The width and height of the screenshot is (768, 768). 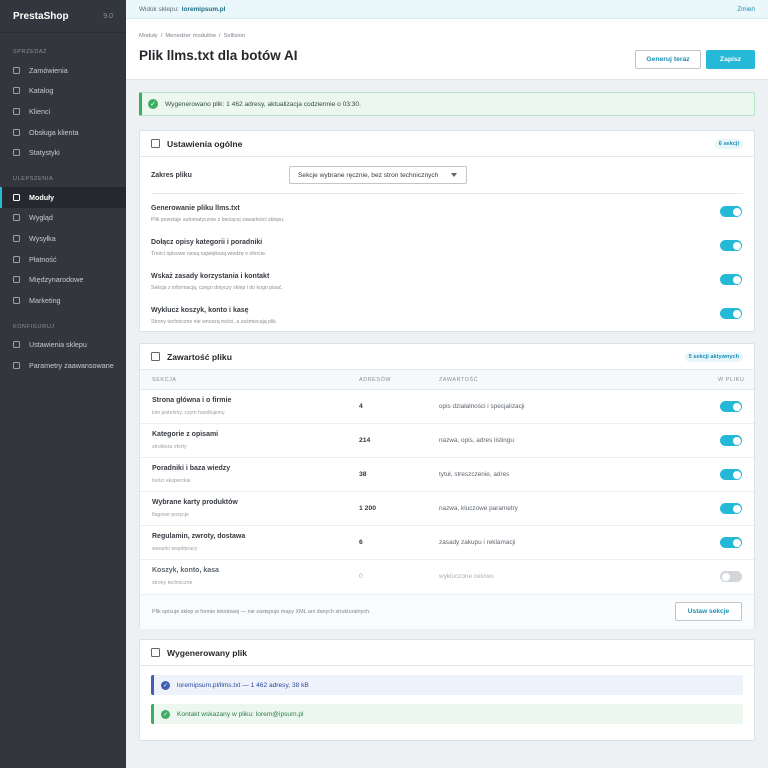 What do you see at coordinates (16, 345) in the screenshot?
I see `shop-settings-icon` at bounding box center [16, 345].